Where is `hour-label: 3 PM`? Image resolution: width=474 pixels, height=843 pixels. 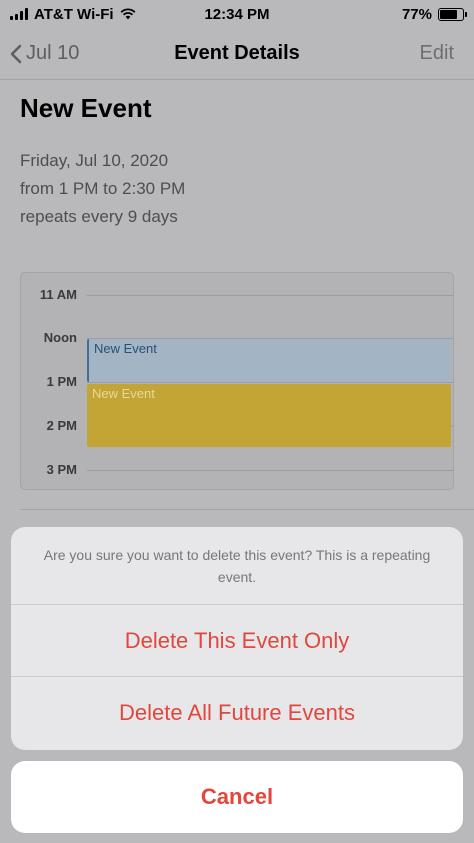 hour-label: 3 PM is located at coordinates (61, 469).